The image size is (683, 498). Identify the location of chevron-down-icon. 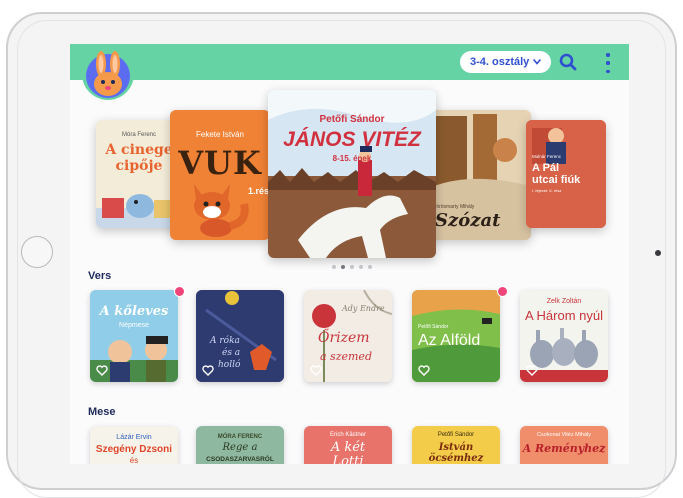
(537, 62).